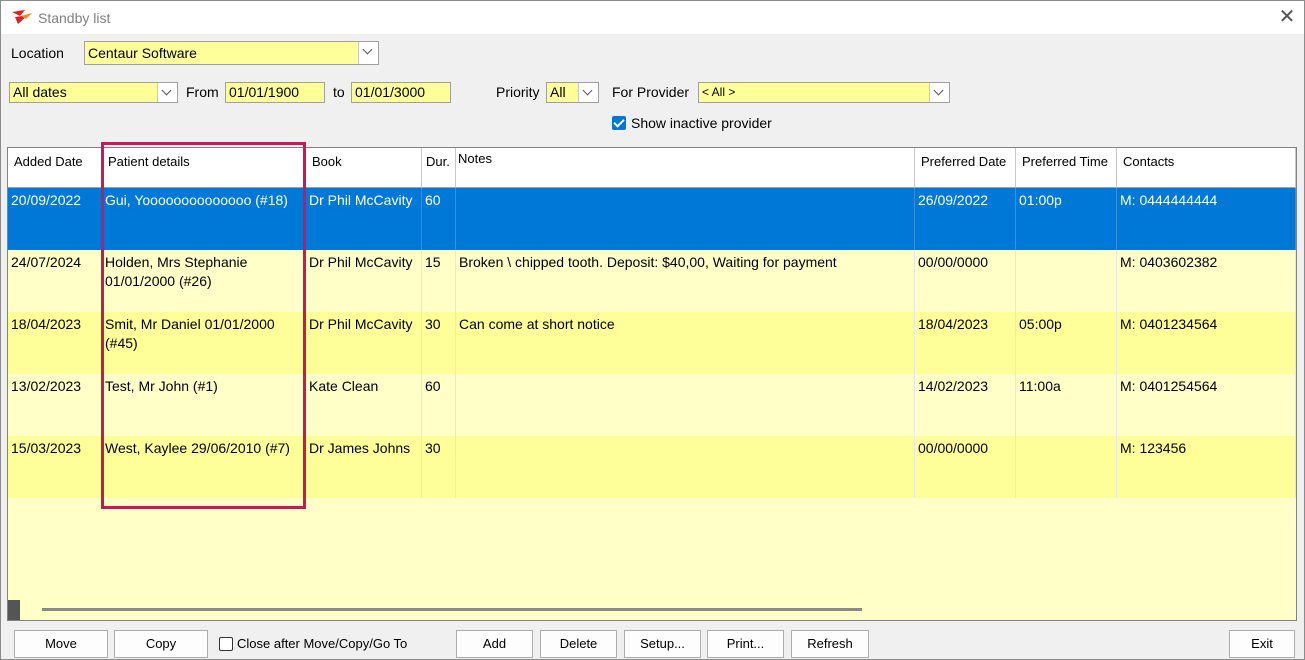 This screenshot has width=1305, height=660. What do you see at coordinates (652, 17) in the screenshot?
I see `title-bar: Standby list ✕` at bounding box center [652, 17].